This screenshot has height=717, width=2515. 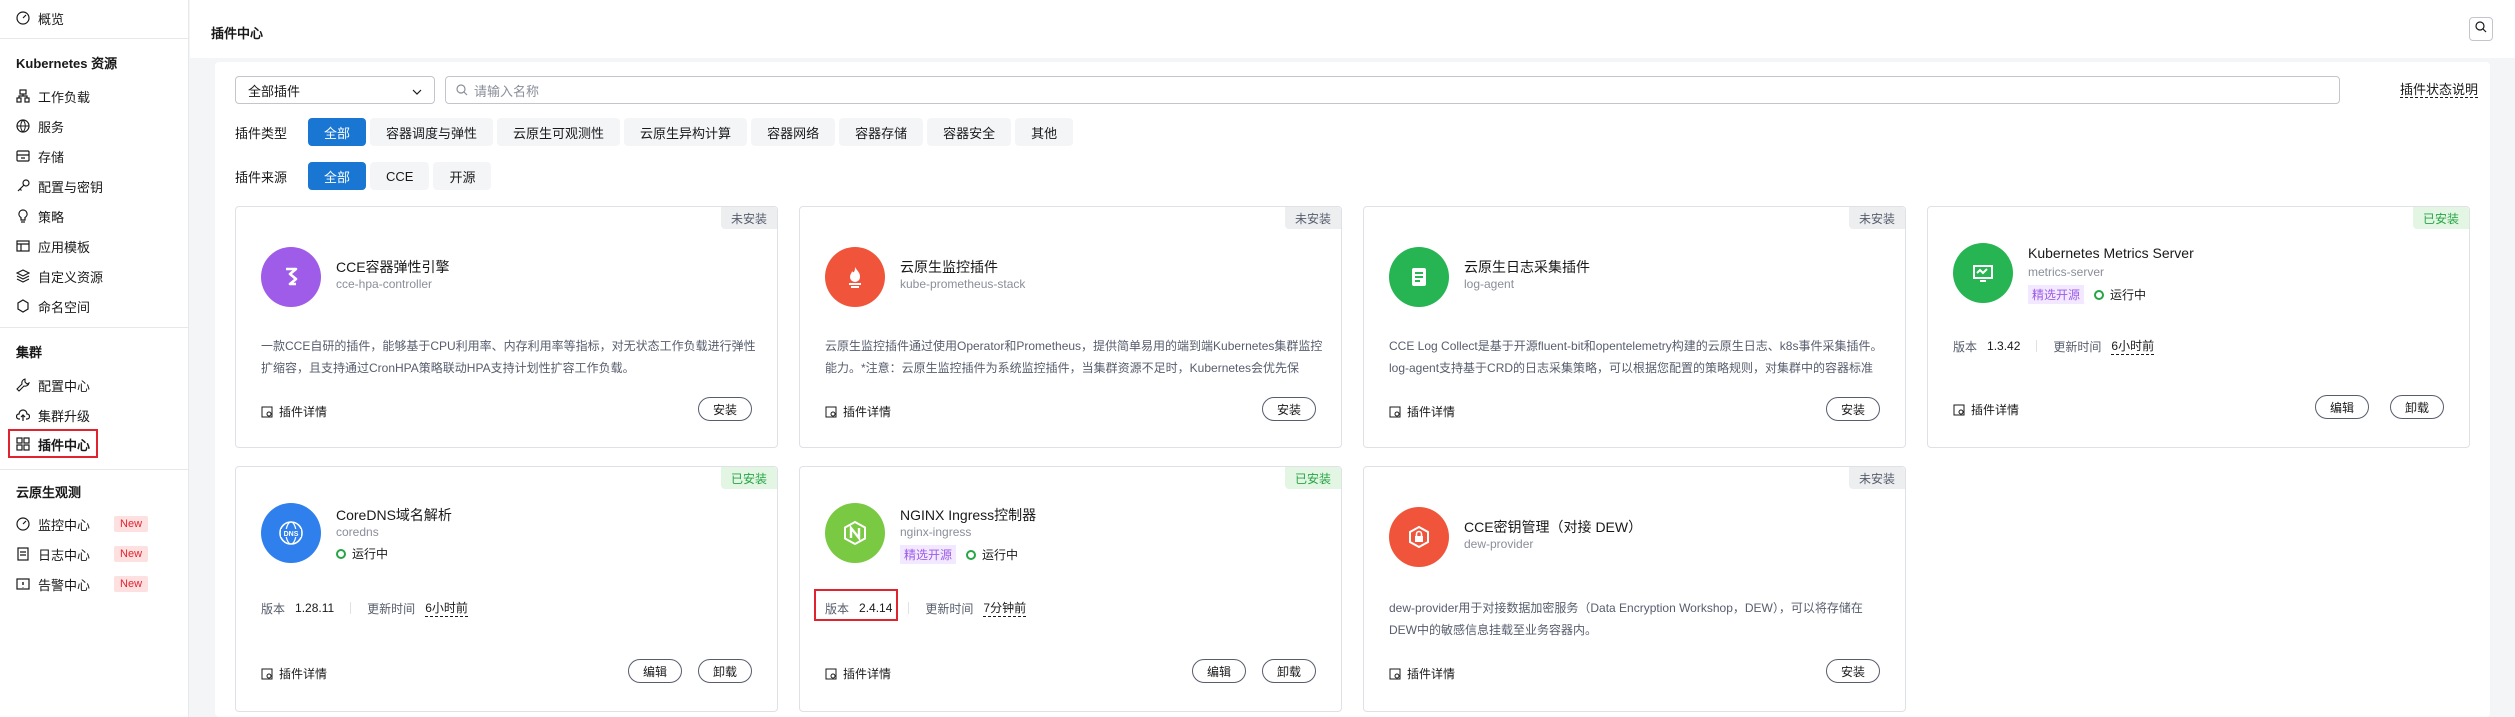 What do you see at coordinates (949, 608) in the screenshot?
I see `update-time-label: 更新时间` at bounding box center [949, 608].